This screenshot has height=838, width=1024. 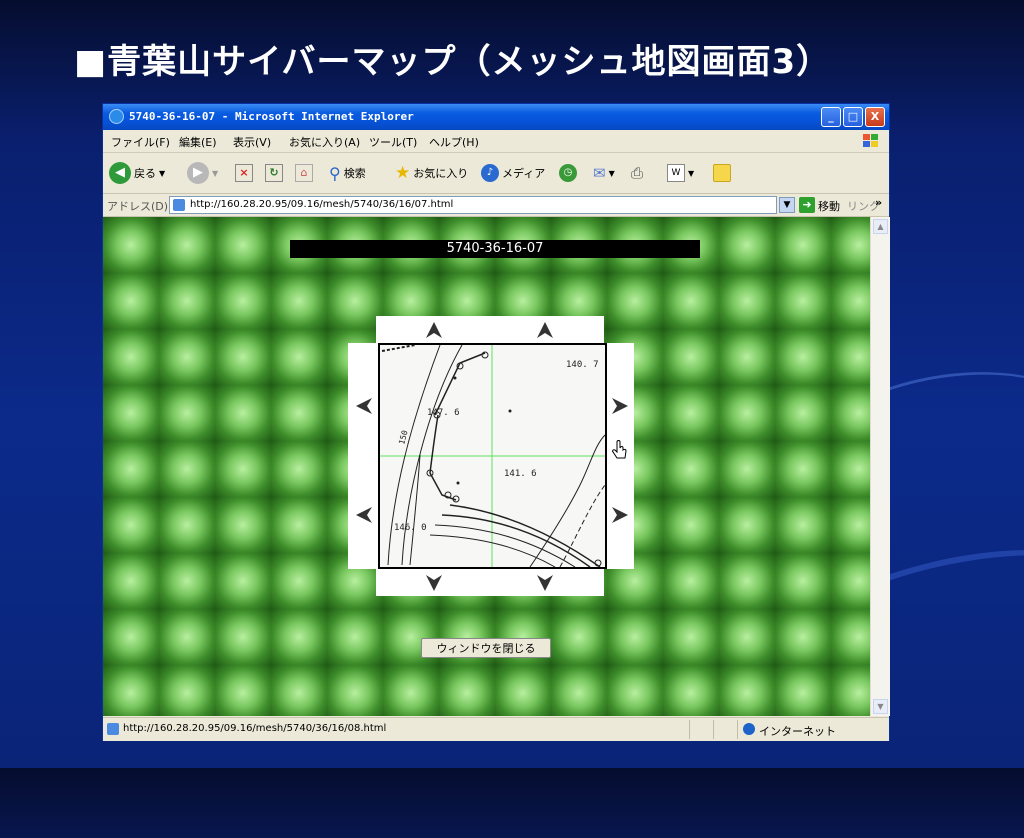 I want to click on nav-left-panel, so click(x=363, y=456).